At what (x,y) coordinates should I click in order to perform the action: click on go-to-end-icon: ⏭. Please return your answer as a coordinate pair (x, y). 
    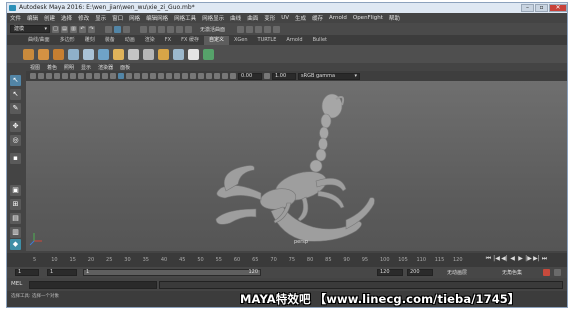
    Looking at the image, I should click on (544, 259).